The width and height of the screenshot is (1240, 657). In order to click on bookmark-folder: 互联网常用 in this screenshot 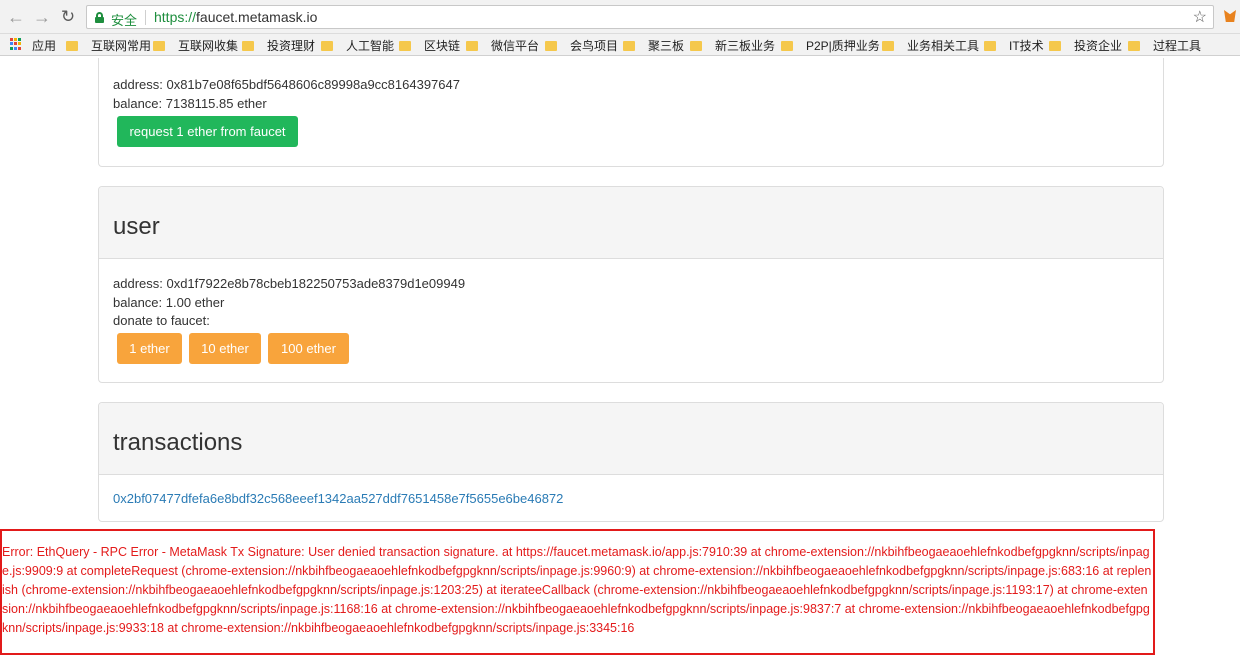, I will do `click(108, 45)`.